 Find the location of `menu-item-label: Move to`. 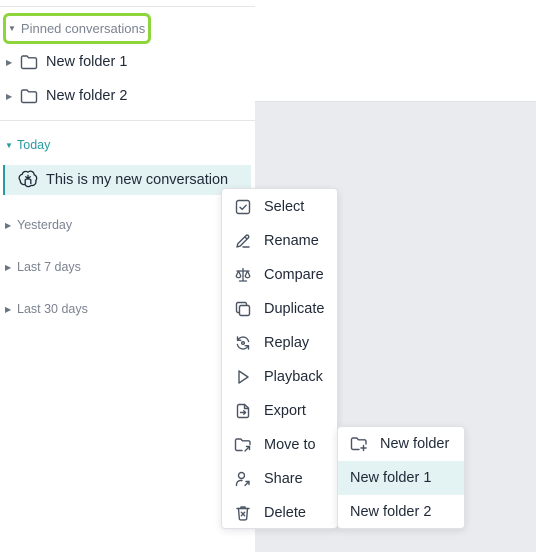

menu-item-label: Move to is located at coordinates (290, 445).